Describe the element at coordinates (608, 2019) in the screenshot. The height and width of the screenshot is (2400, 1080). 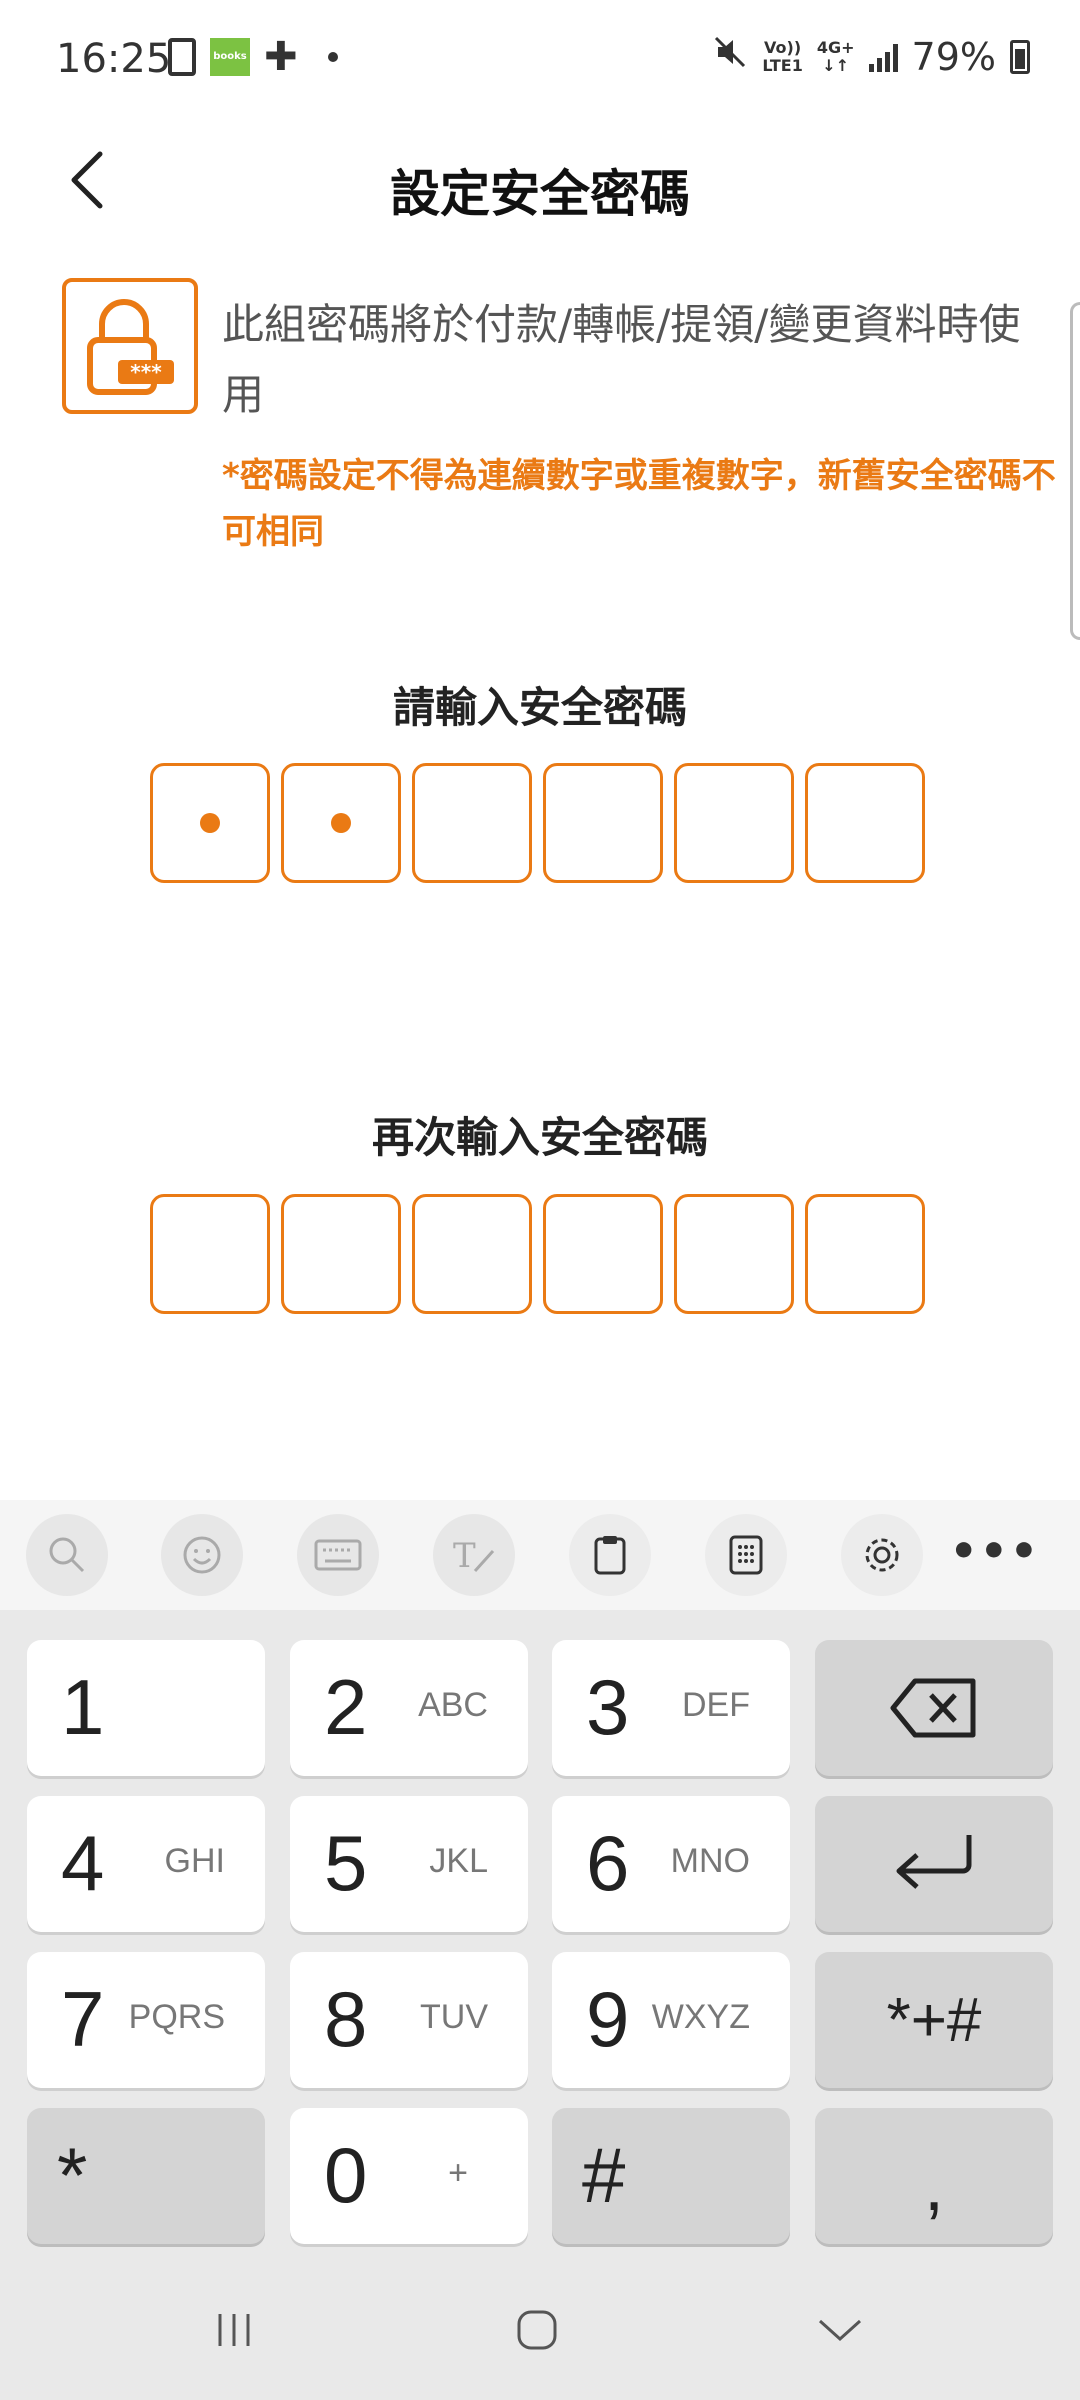
I see `key-number: 9` at that location.